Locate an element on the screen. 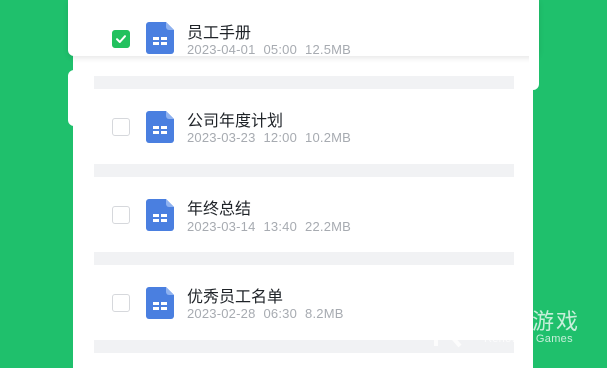 This screenshot has height=368, width=607. file-size: 22.2MB is located at coordinates (328, 226).